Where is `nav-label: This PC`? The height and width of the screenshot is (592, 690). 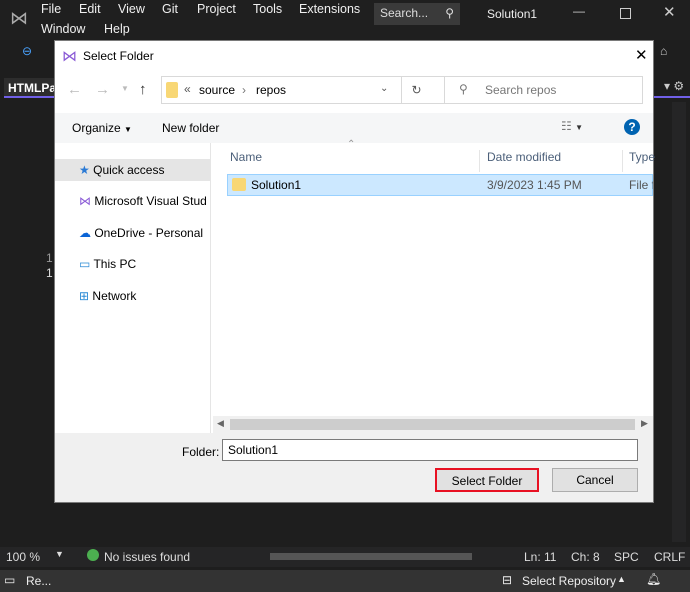
nav-label: This PC is located at coordinates (115, 264).